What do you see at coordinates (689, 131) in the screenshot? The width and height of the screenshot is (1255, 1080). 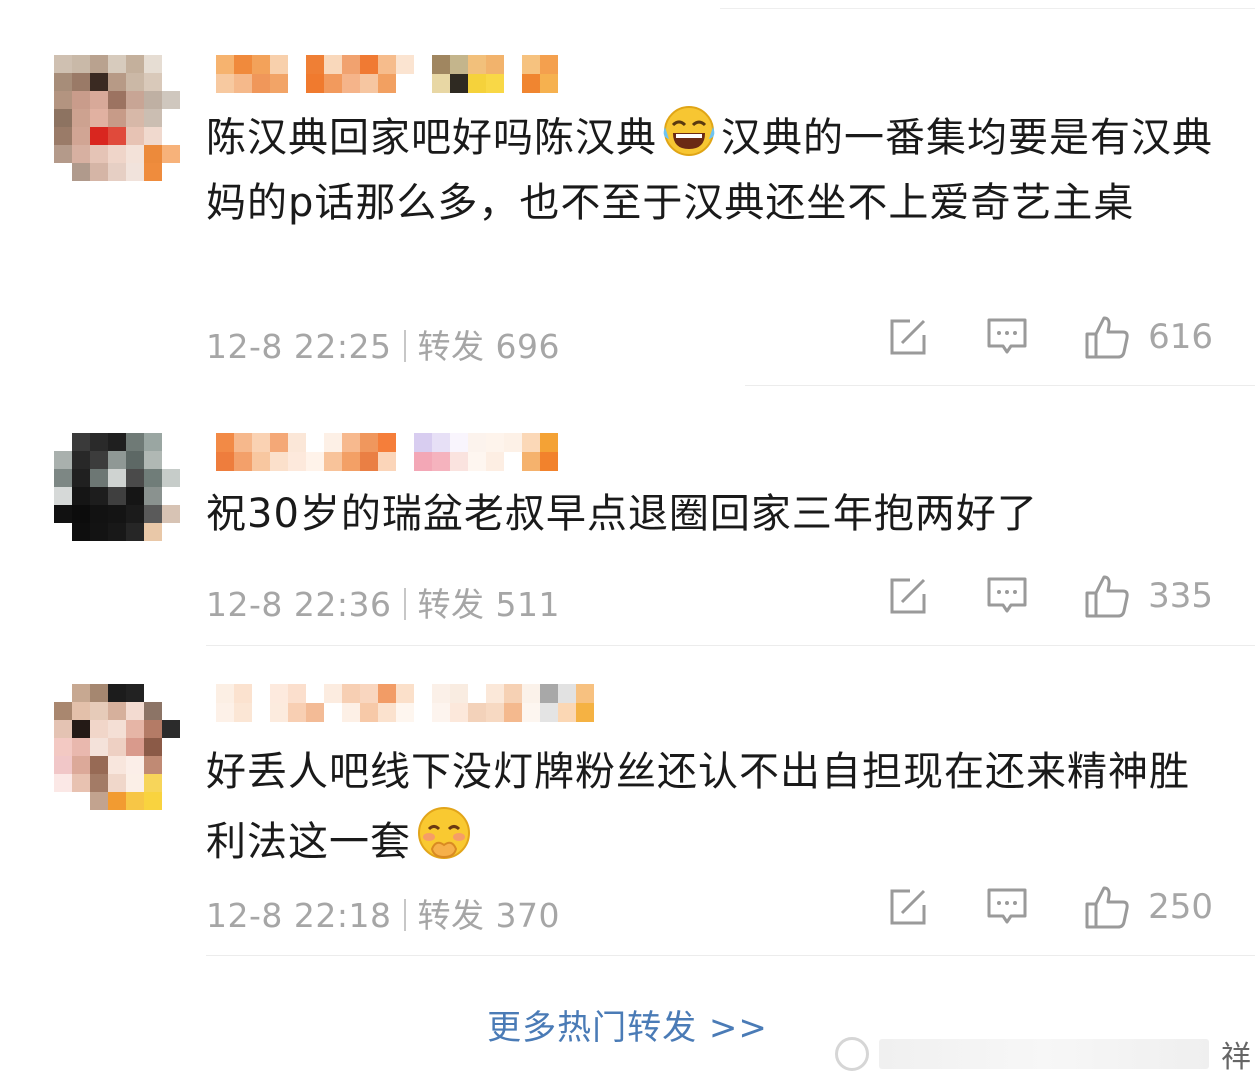 I see `laughing-tears-emoji` at bounding box center [689, 131].